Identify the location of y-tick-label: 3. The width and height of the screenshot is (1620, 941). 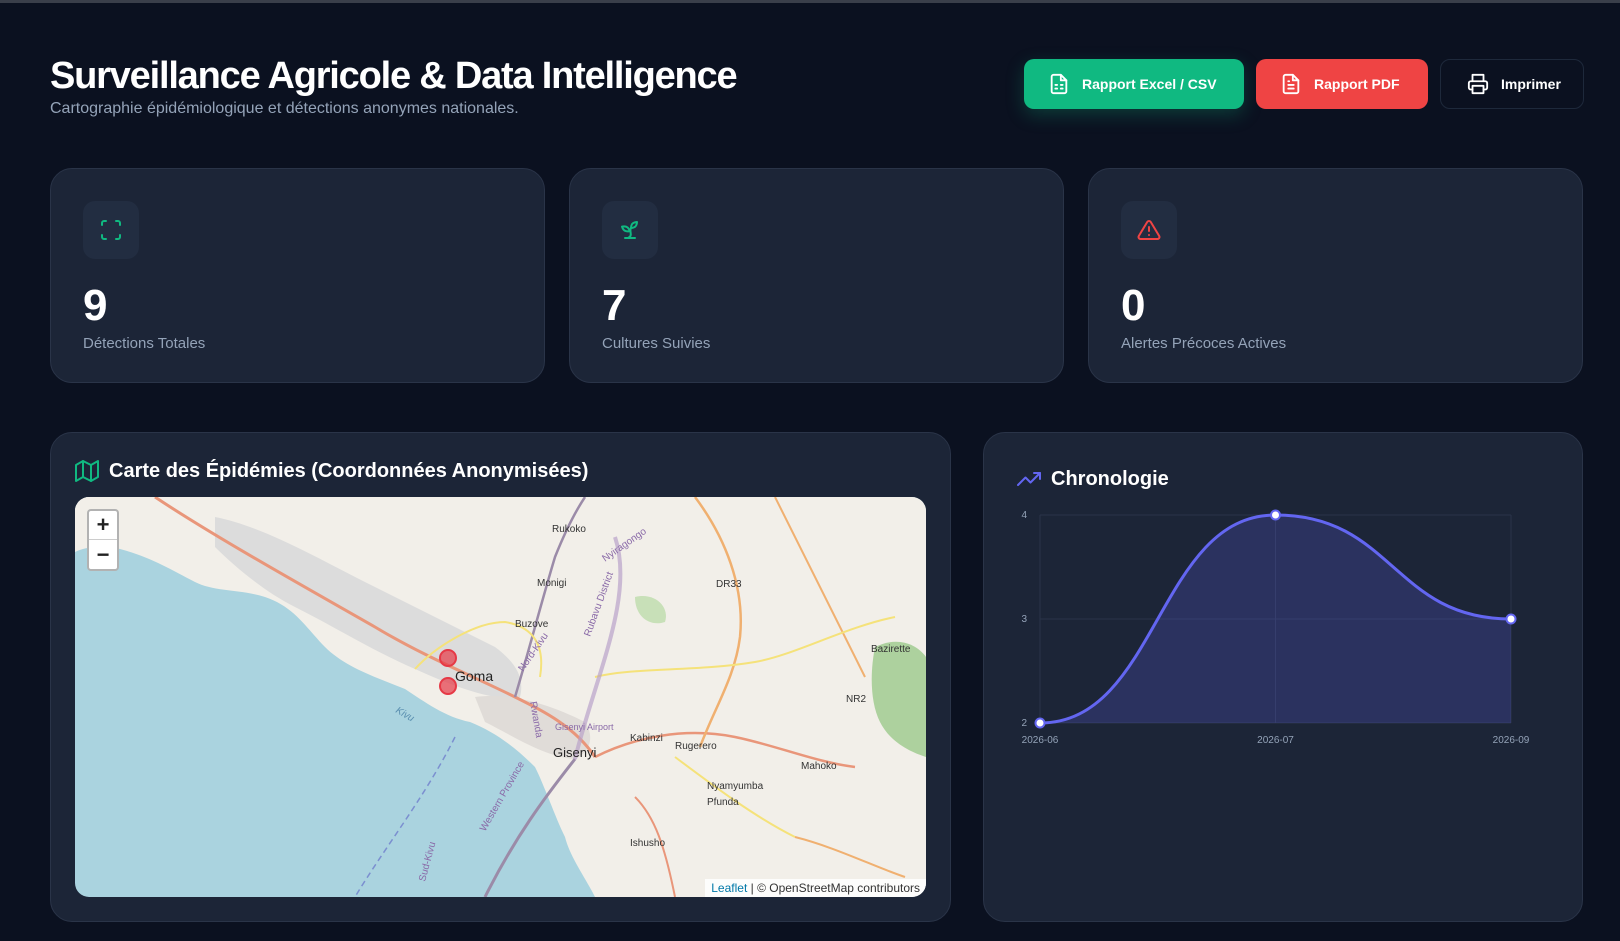
(1024, 619).